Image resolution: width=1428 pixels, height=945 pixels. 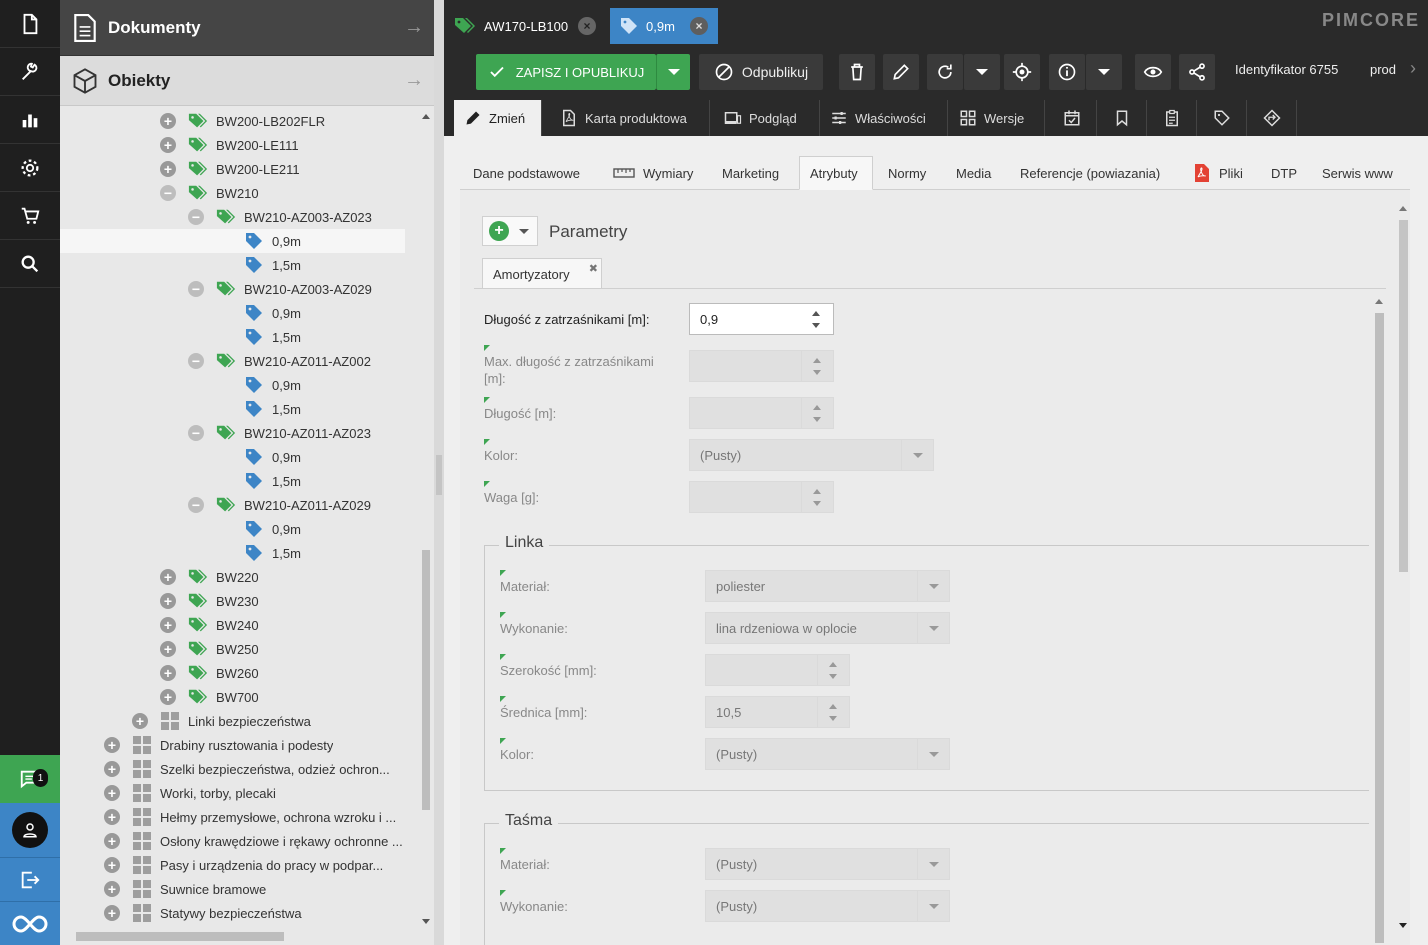 I want to click on tree-vertical-scrollbar, so click(x=426, y=519).